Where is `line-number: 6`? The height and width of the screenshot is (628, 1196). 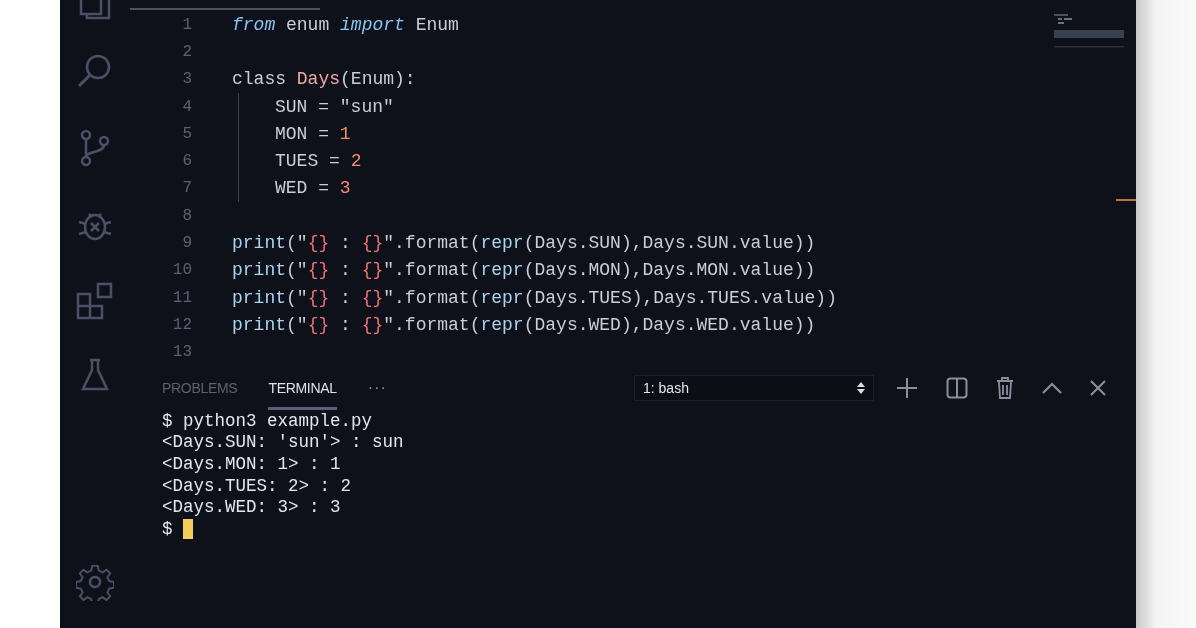
line-number: 6 is located at coordinates (186, 161).